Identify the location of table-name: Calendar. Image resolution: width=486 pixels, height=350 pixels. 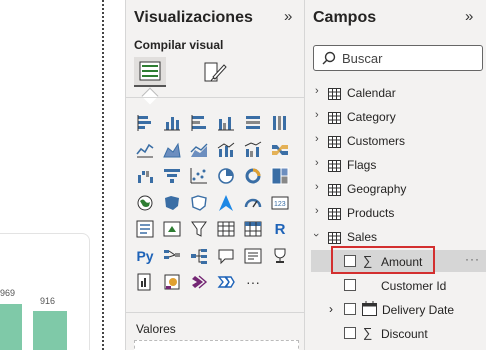
(371, 93).